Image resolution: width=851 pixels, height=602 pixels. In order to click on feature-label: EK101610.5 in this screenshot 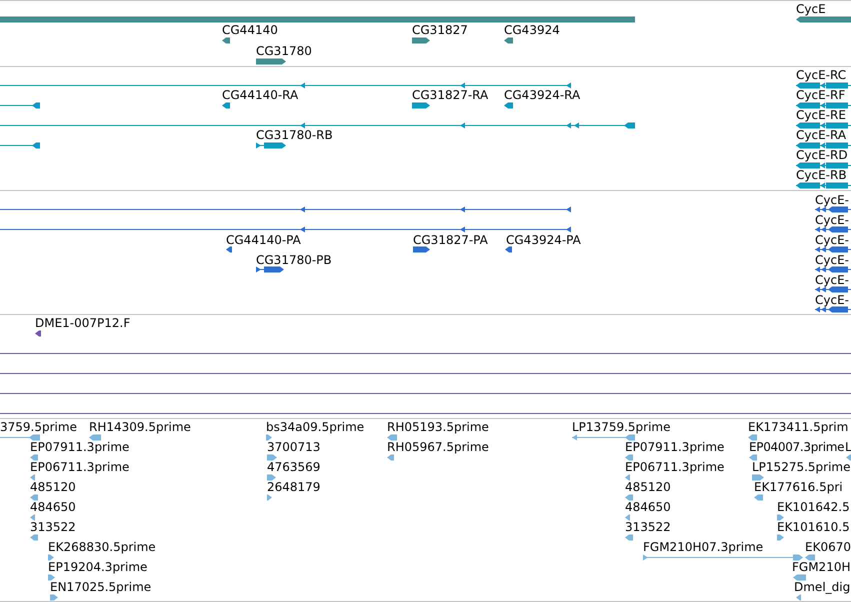, I will do `click(813, 527)`.